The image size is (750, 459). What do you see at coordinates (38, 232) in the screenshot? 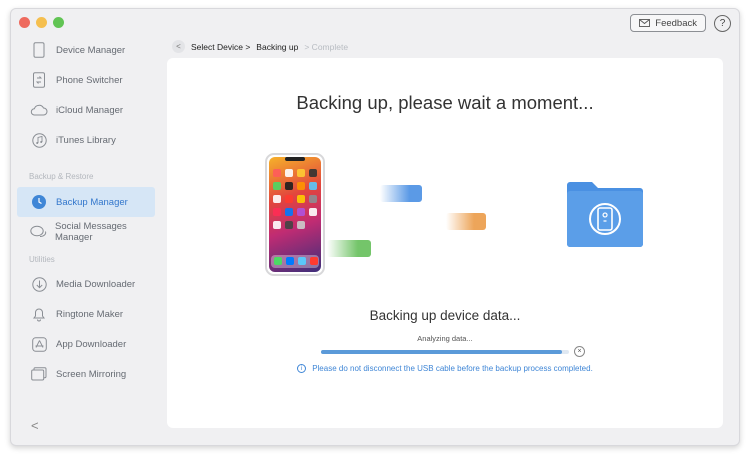
I see `chat-bubbles-icon` at bounding box center [38, 232].